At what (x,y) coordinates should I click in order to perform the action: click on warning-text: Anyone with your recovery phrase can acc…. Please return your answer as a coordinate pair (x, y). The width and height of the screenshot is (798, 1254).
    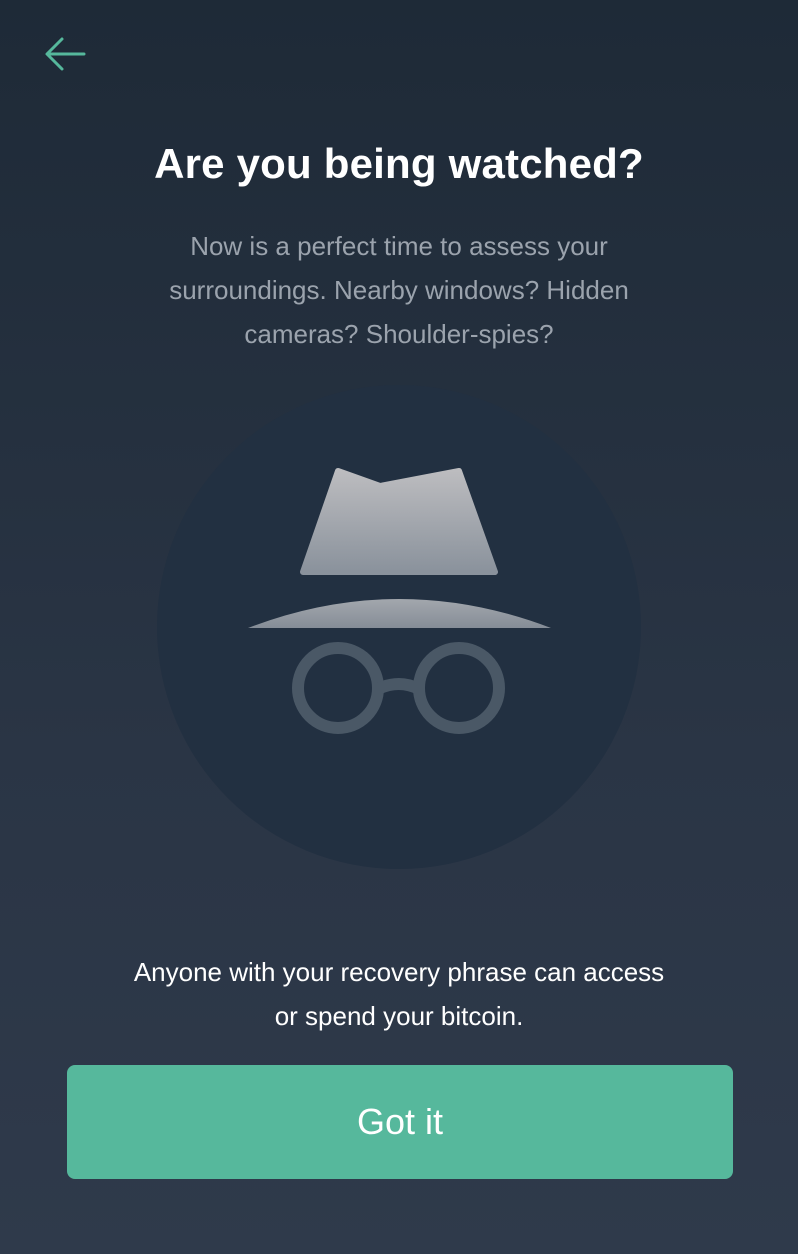
    Looking at the image, I should click on (399, 994).